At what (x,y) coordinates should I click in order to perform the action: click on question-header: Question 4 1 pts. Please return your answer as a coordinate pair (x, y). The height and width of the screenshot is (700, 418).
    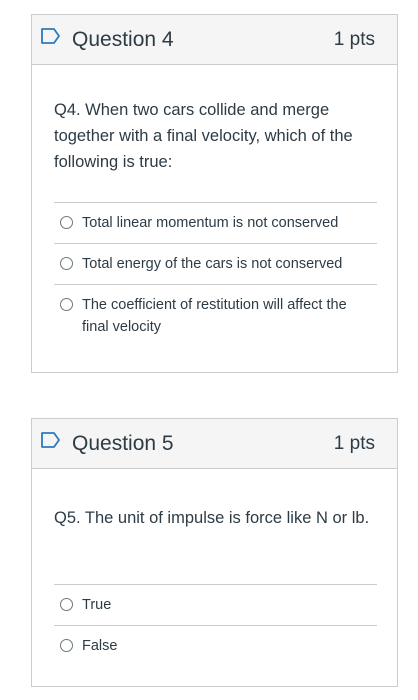
    Looking at the image, I should click on (214, 40).